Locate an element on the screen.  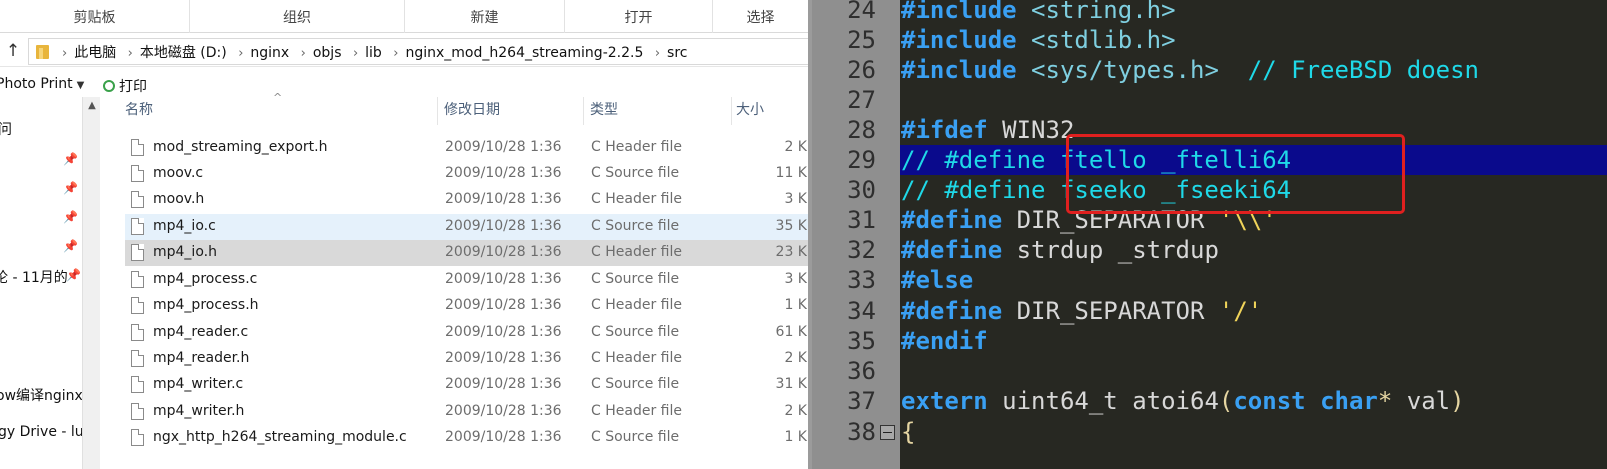
nav-item: ow编译nginx is located at coordinates (41, 395).